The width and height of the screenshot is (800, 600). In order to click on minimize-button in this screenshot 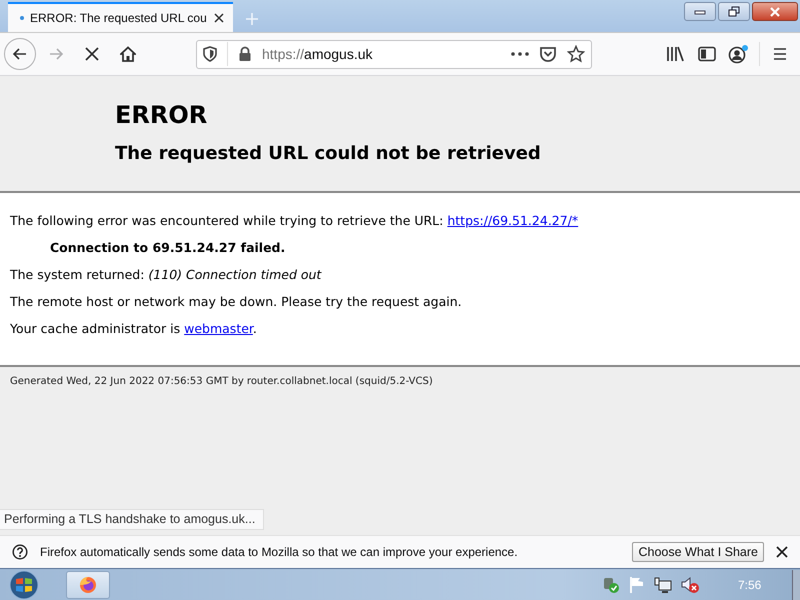, I will do `click(700, 11)`.